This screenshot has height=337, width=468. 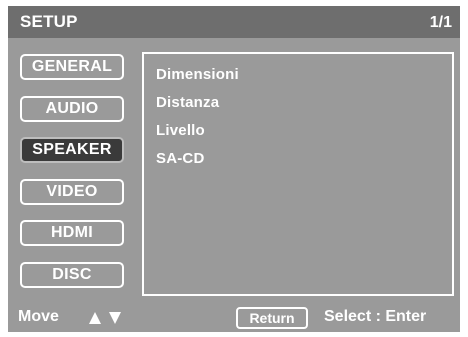 What do you see at coordinates (72, 109) in the screenshot?
I see `menu-item-audio: AUDIO` at bounding box center [72, 109].